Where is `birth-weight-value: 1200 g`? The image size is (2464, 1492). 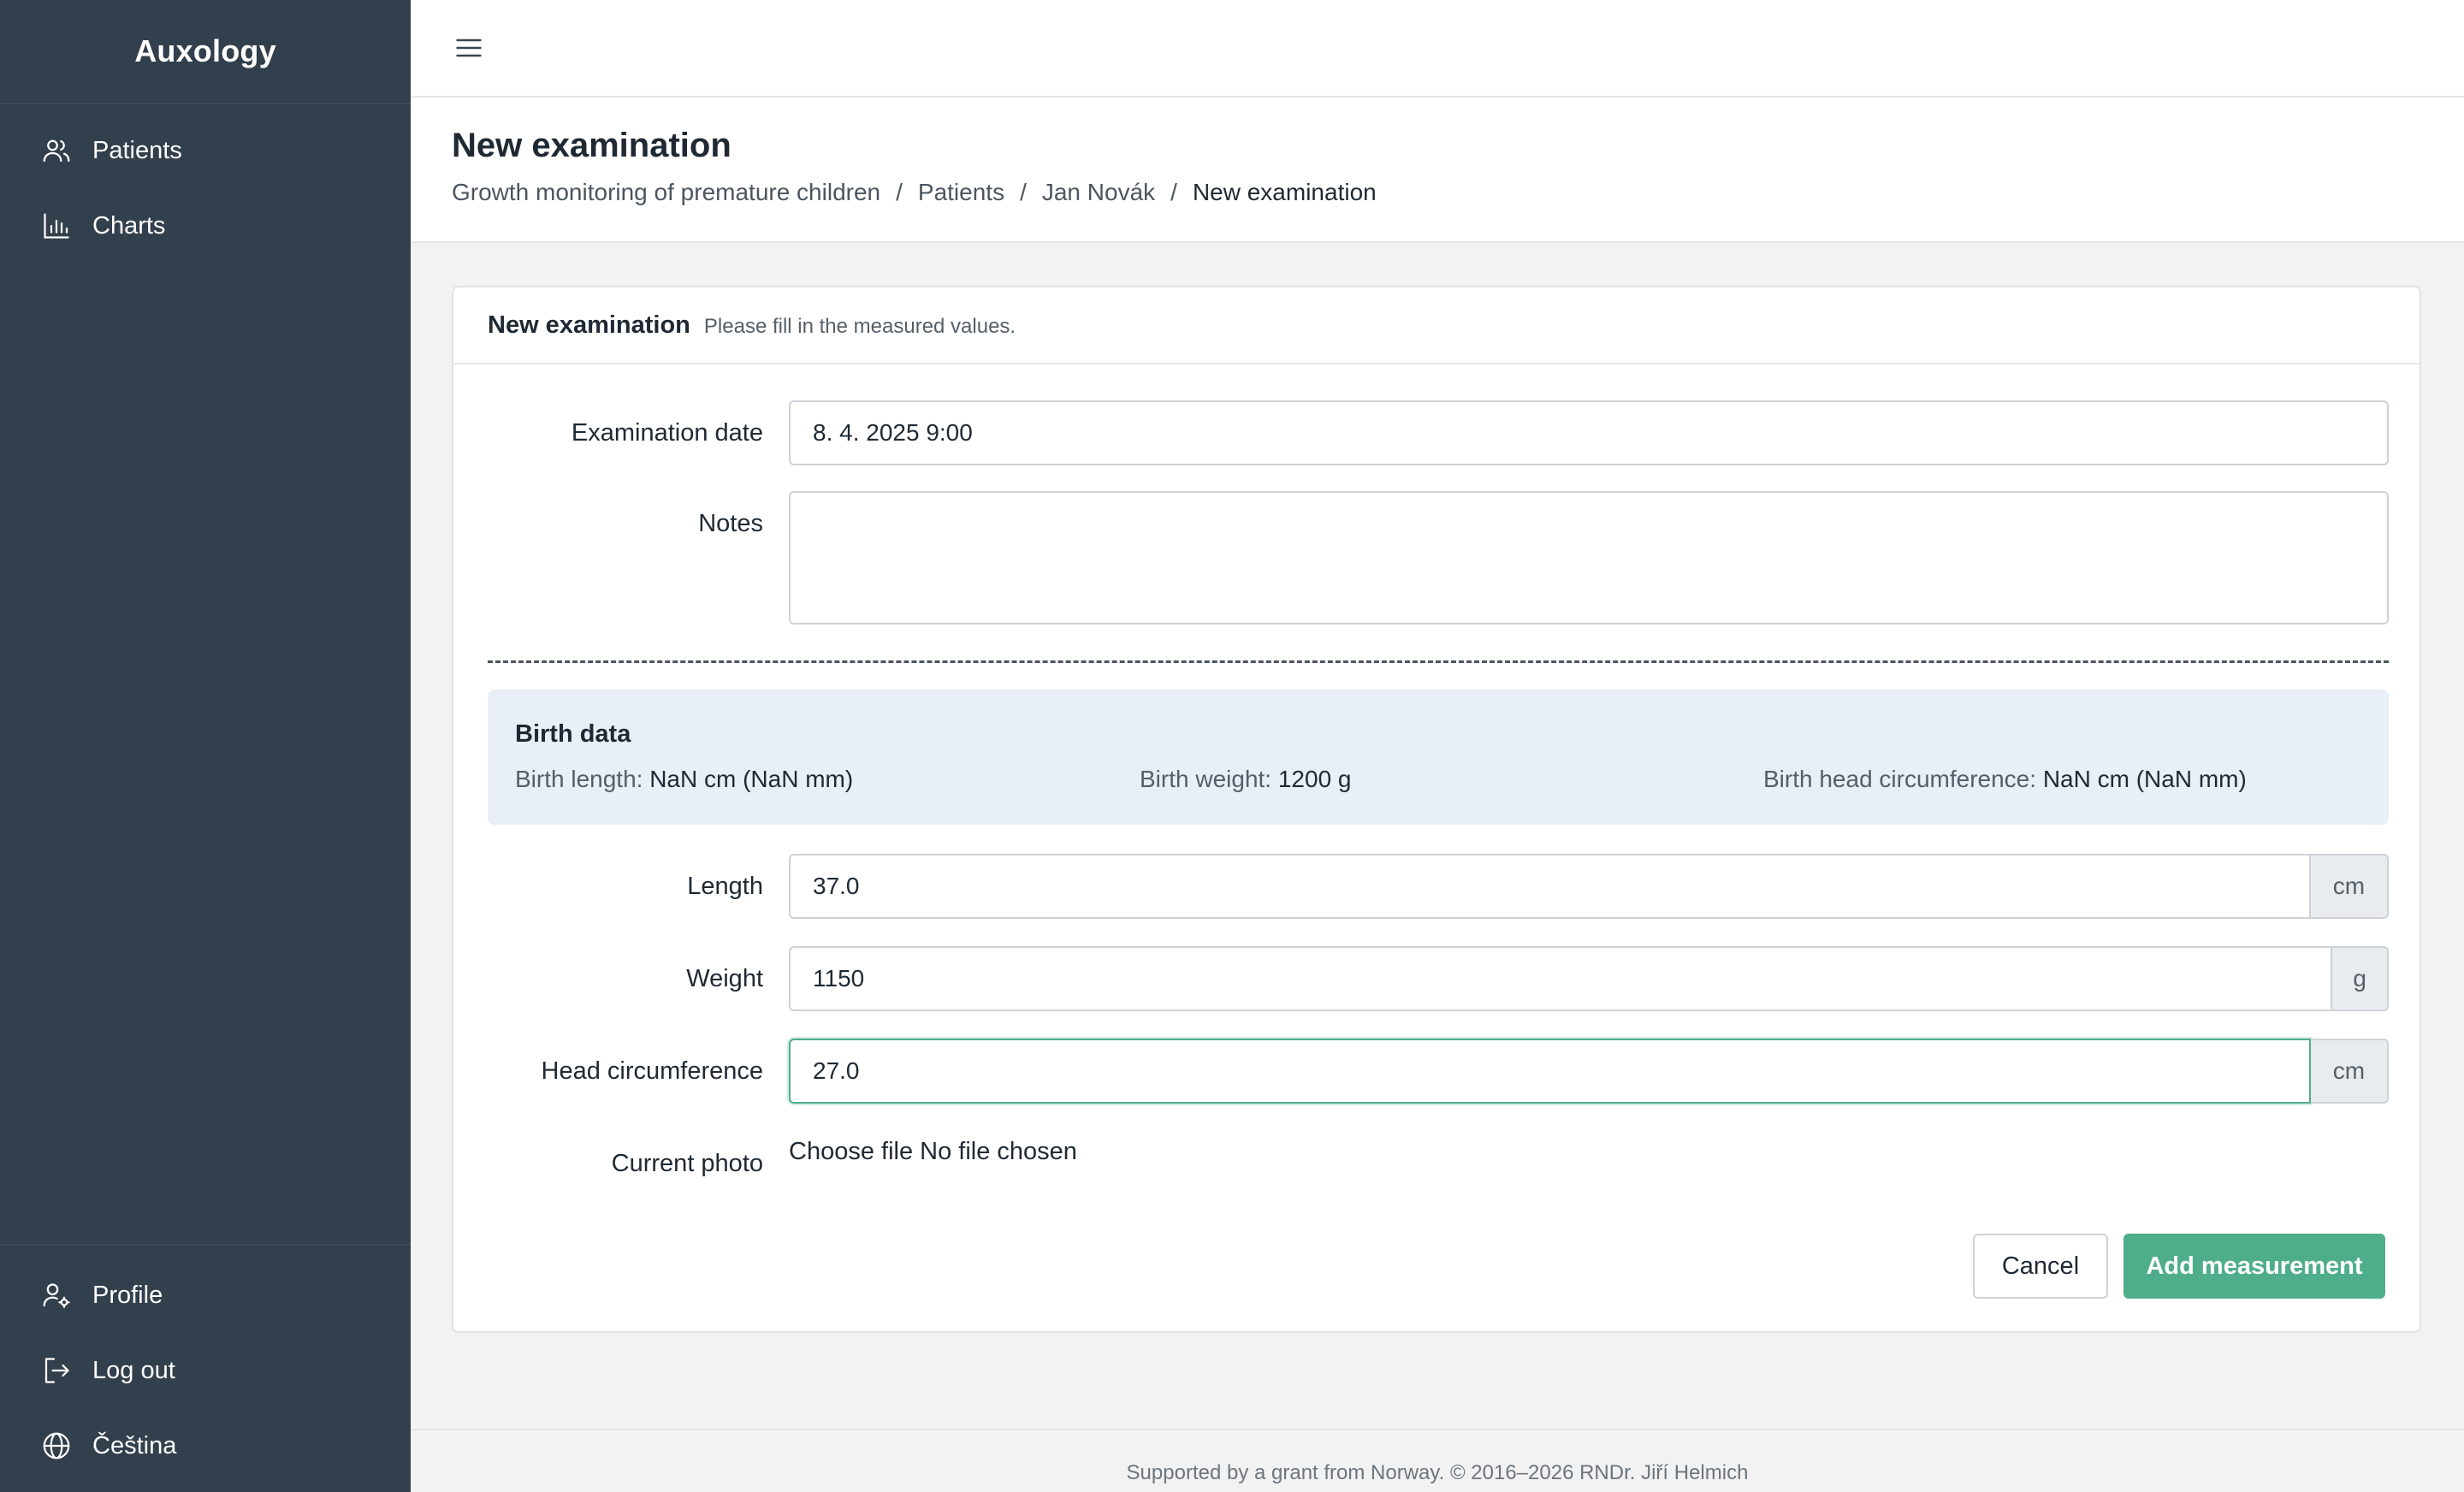
birth-weight-value: 1200 g is located at coordinates (1314, 779).